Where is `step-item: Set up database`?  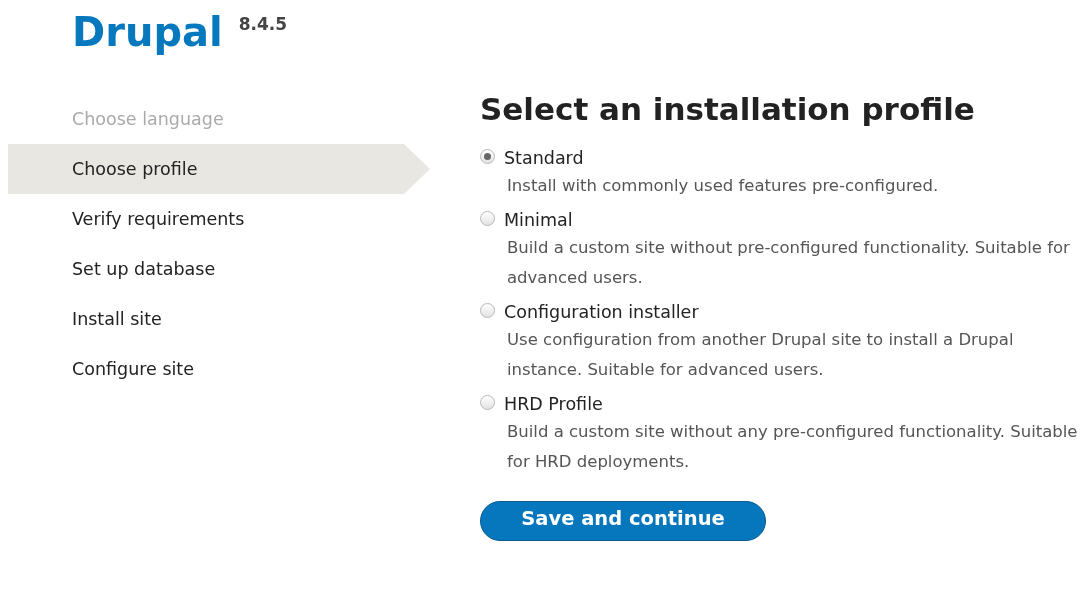
step-item: Set up database is located at coordinates (144, 269).